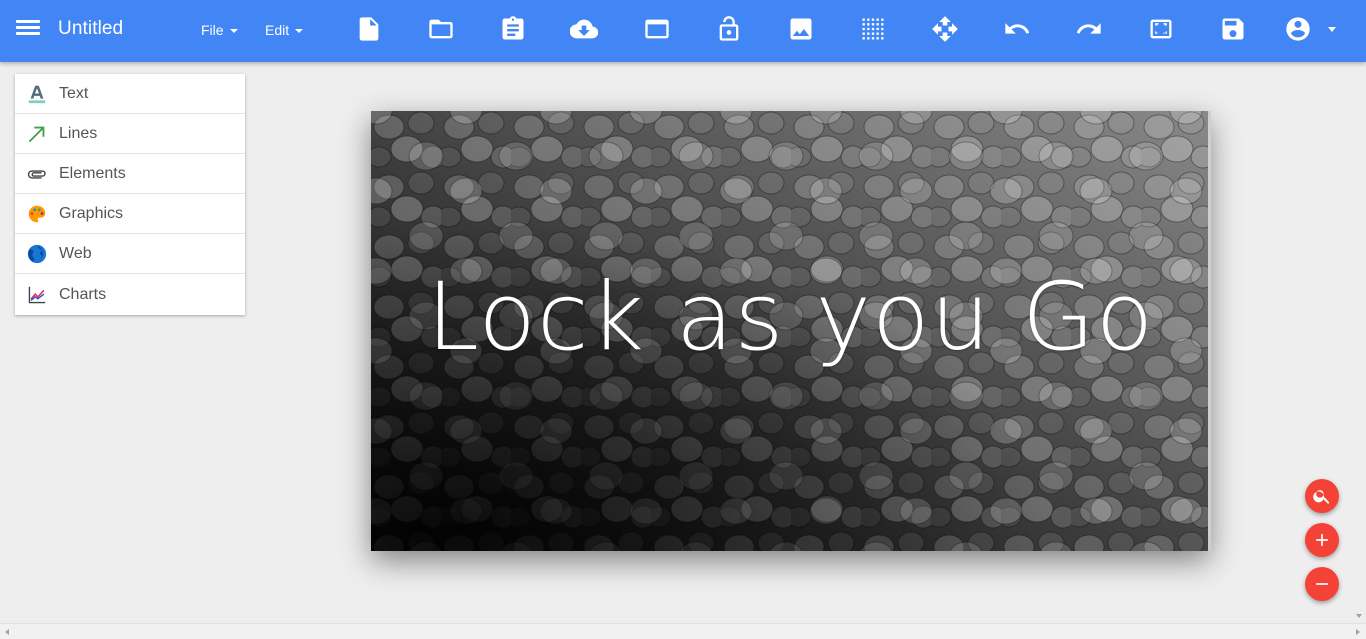  I want to click on slide-title-text: Lock as you Go, so click(790, 318).